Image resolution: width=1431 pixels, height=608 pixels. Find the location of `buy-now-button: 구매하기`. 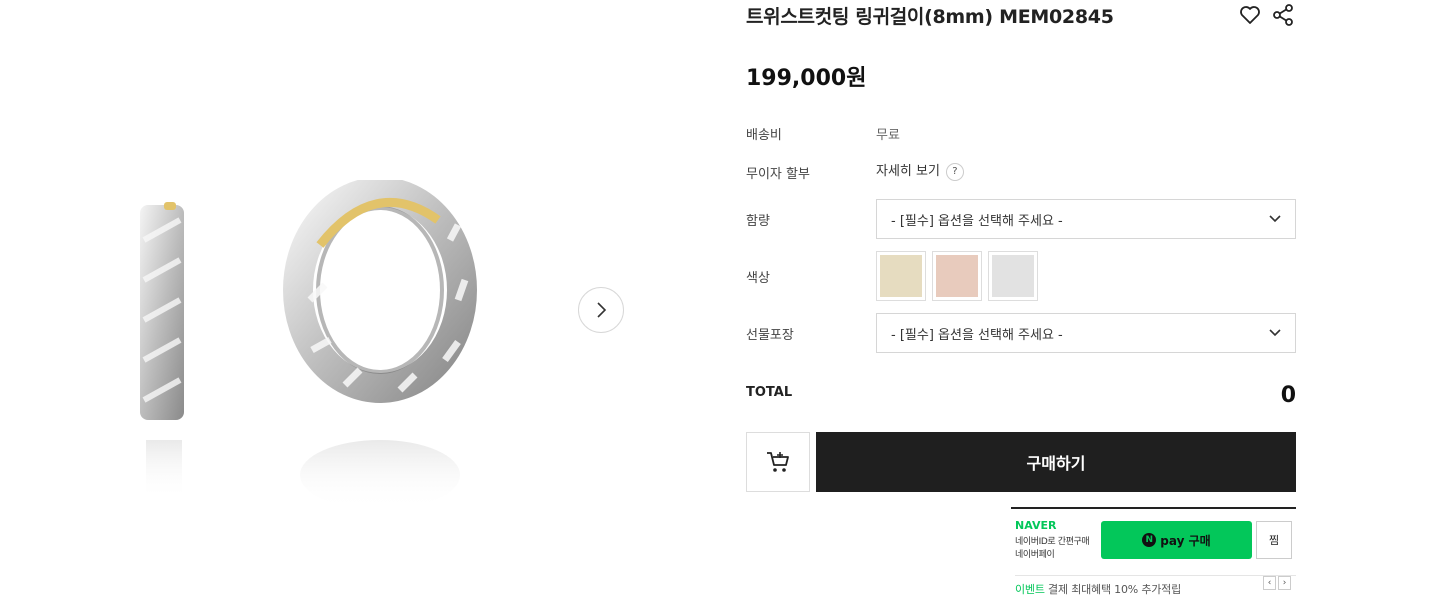

buy-now-button: 구매하기 is located at coordinates (1056, 462).